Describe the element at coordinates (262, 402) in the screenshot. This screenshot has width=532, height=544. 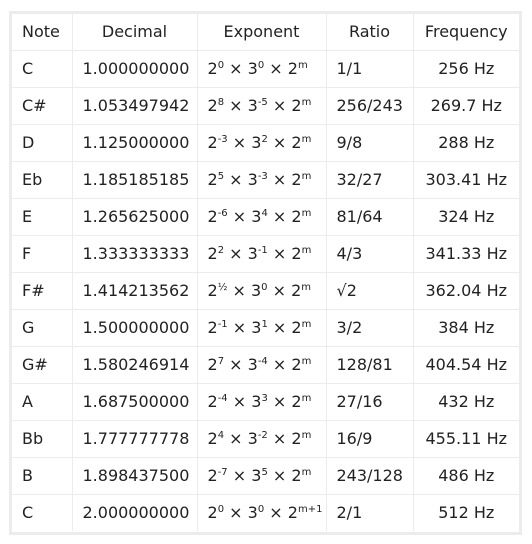
I see `exponent-cell: 2-4 × 33 × 2m` at that location.